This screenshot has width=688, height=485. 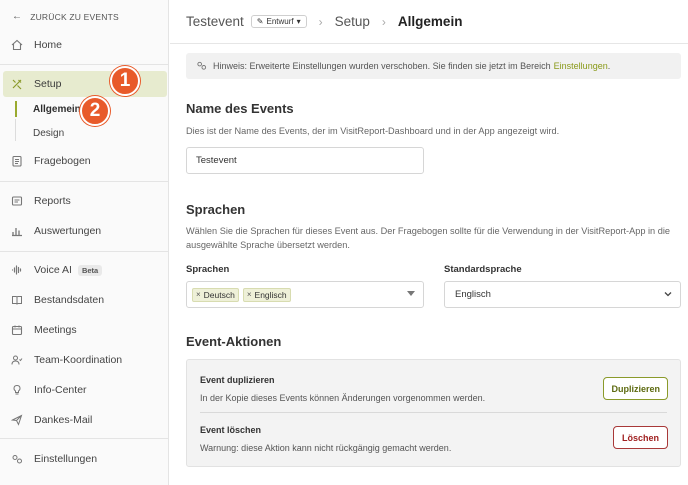 I want to click on sidebar-item-voice-ai: Voice AI Beta, so click(x=84, y=270).